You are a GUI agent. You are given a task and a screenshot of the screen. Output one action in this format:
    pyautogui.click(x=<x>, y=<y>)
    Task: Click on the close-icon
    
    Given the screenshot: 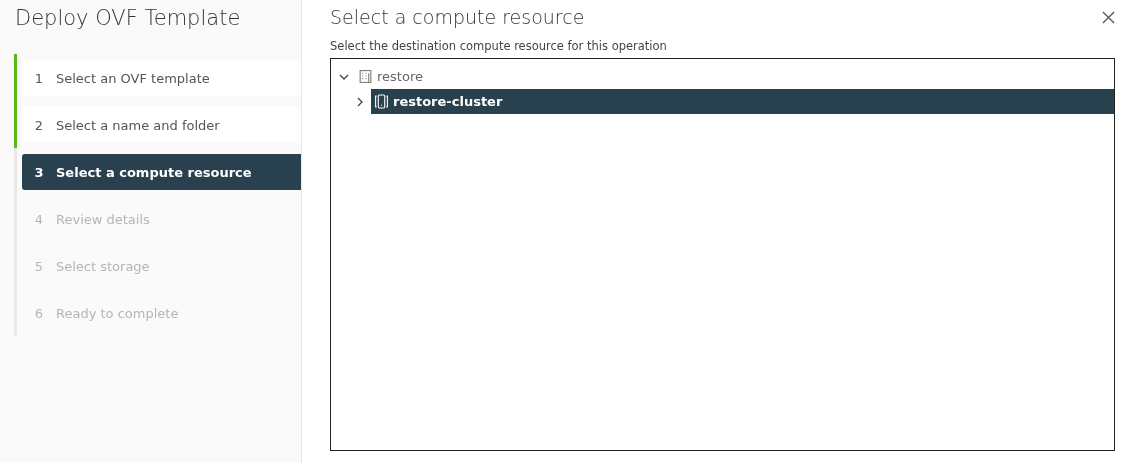 What is the action you would take?
    pyautogui.click(x=1108, y=17)
    